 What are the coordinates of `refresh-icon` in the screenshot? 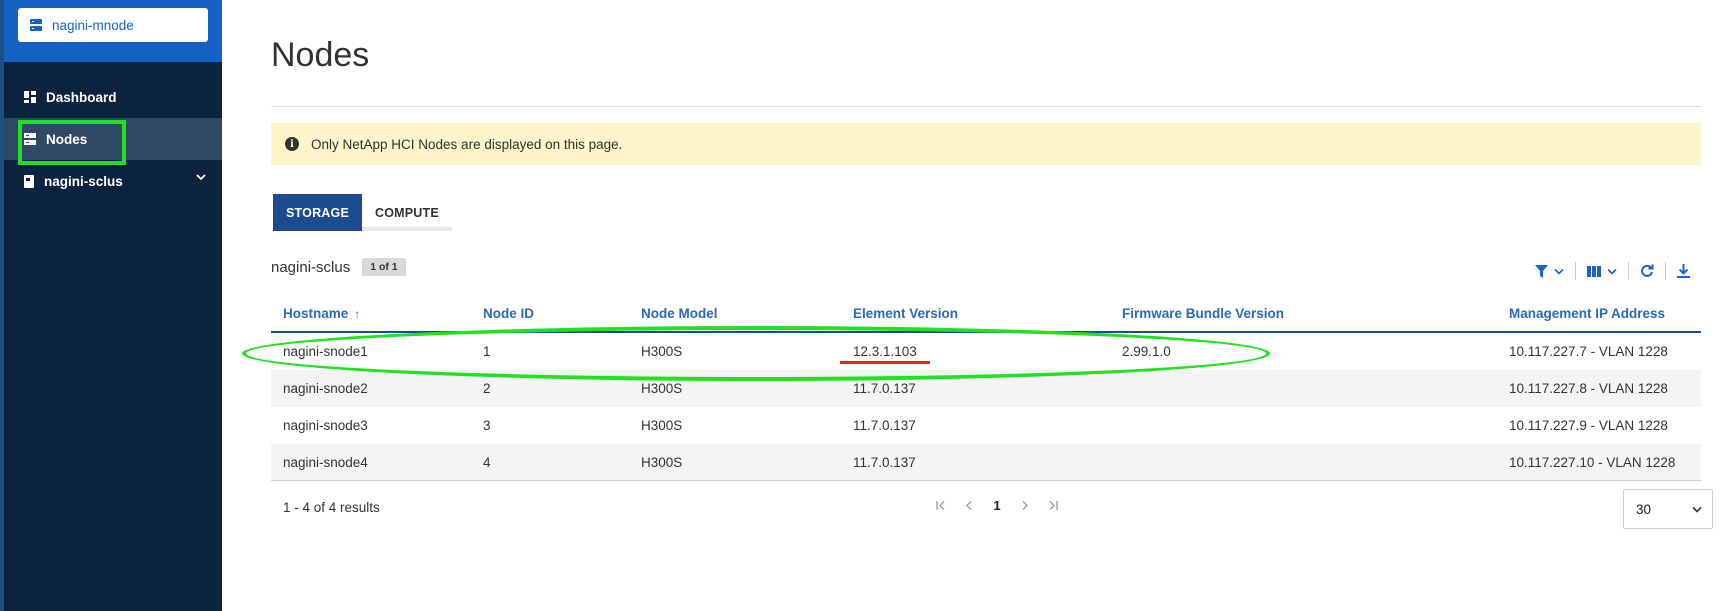 It's located at (1647, 270).